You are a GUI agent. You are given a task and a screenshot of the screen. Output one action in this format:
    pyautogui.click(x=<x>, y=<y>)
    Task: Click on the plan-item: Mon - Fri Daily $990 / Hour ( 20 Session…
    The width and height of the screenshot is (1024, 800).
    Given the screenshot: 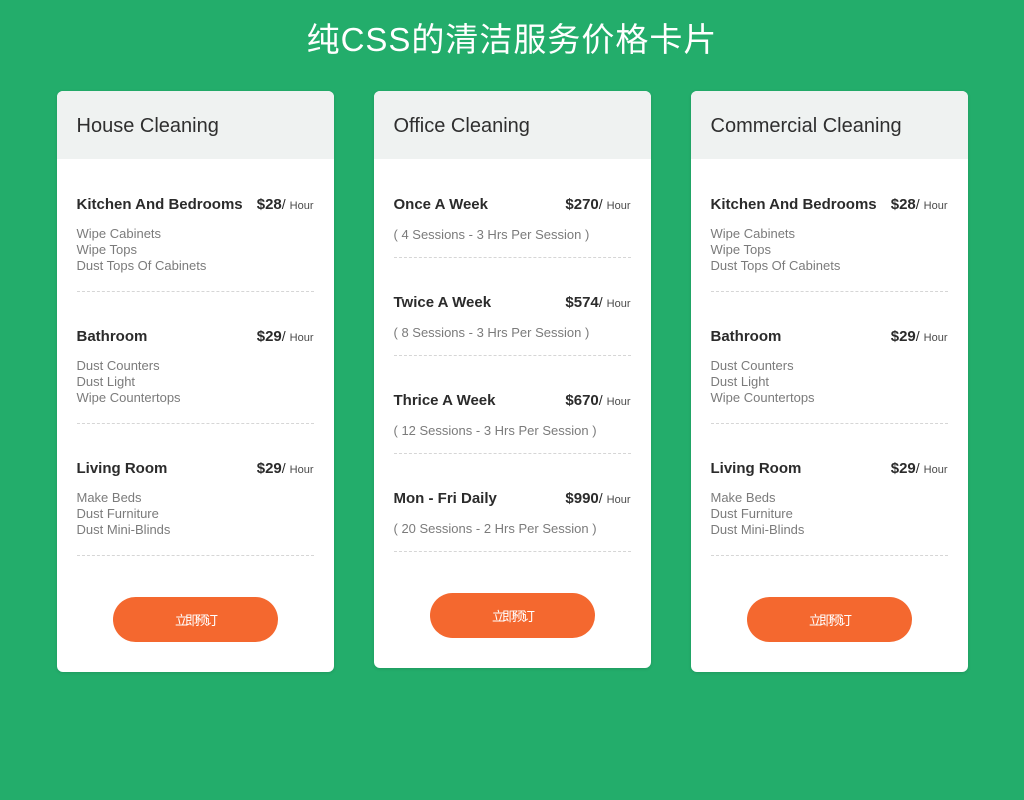 What is the action you would take?
    pyautogui.click(x=512, y=521)
    